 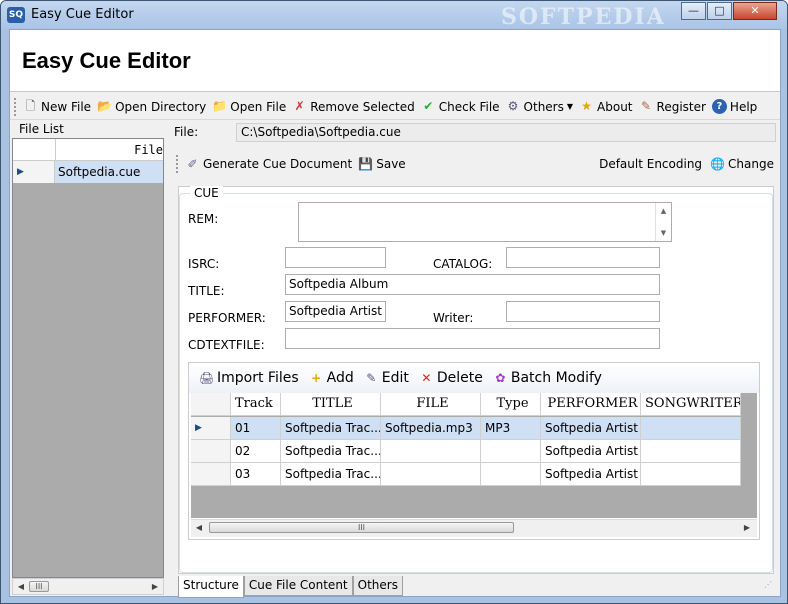 I want to click on generate-cue-button: ✐ Generate Cue Document, so click(x=268, y=164).